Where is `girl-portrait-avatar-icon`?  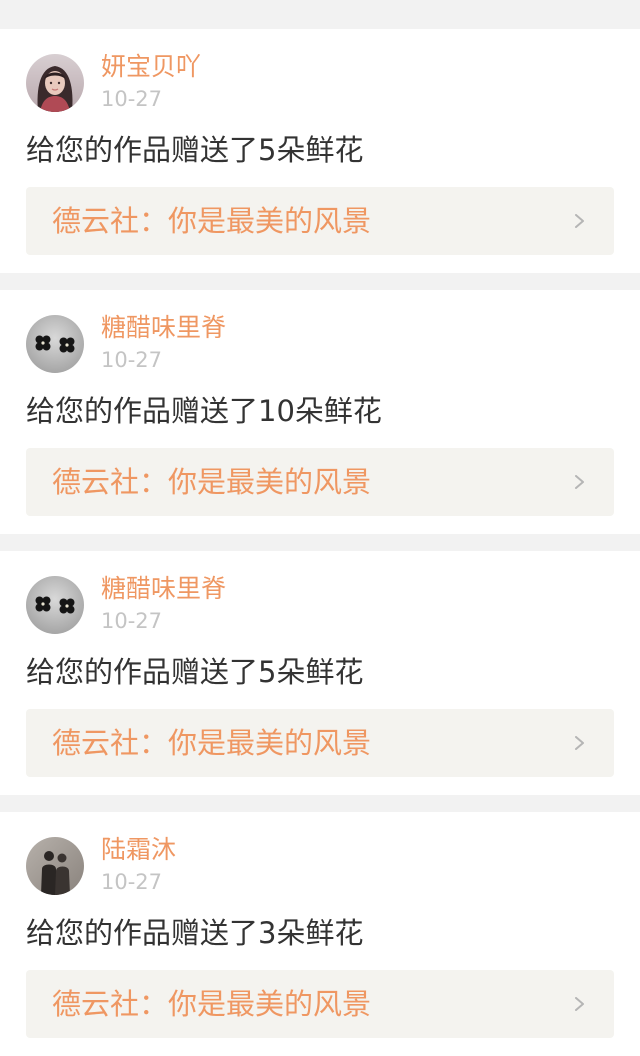
girl-portrait-avatar-icon is located at coordinates (55, 83).